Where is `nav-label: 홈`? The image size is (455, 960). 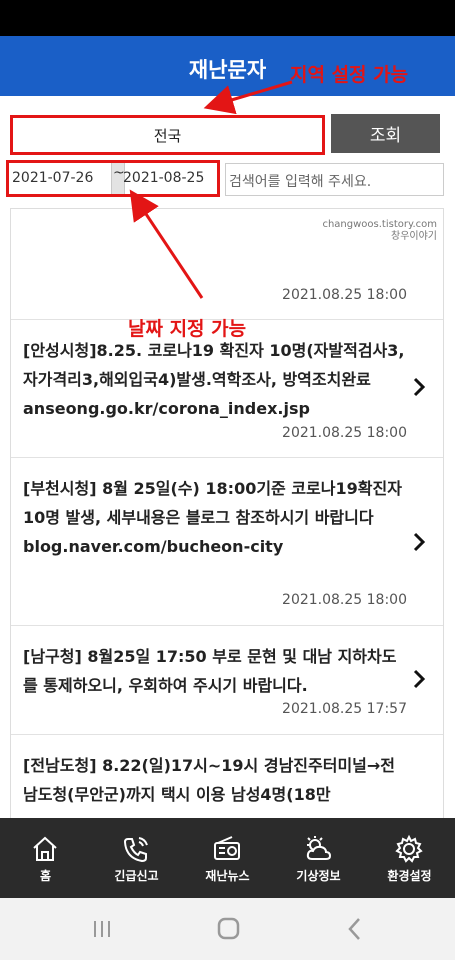 nav-label: 홈 is located at coordinates (45, 876).